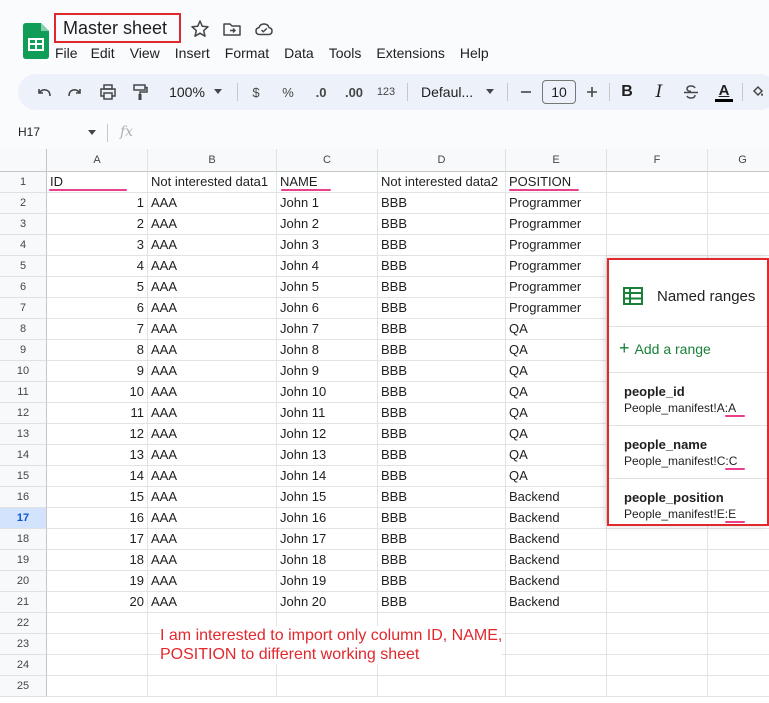  Describe the element at coordinates (97, 371) in the screenshot. I see `cell: 9` at that location.